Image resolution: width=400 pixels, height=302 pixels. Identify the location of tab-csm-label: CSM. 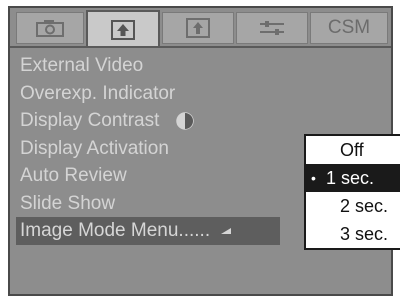
(349, 27).